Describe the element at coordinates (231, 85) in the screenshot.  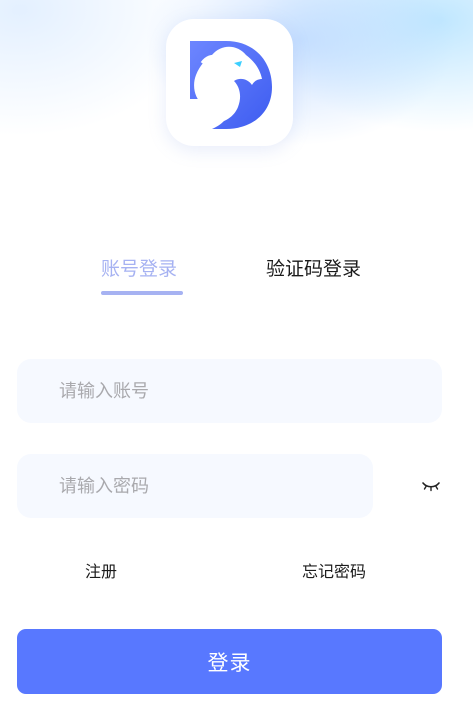
I see `dragon-d-logo-icon` at that location.